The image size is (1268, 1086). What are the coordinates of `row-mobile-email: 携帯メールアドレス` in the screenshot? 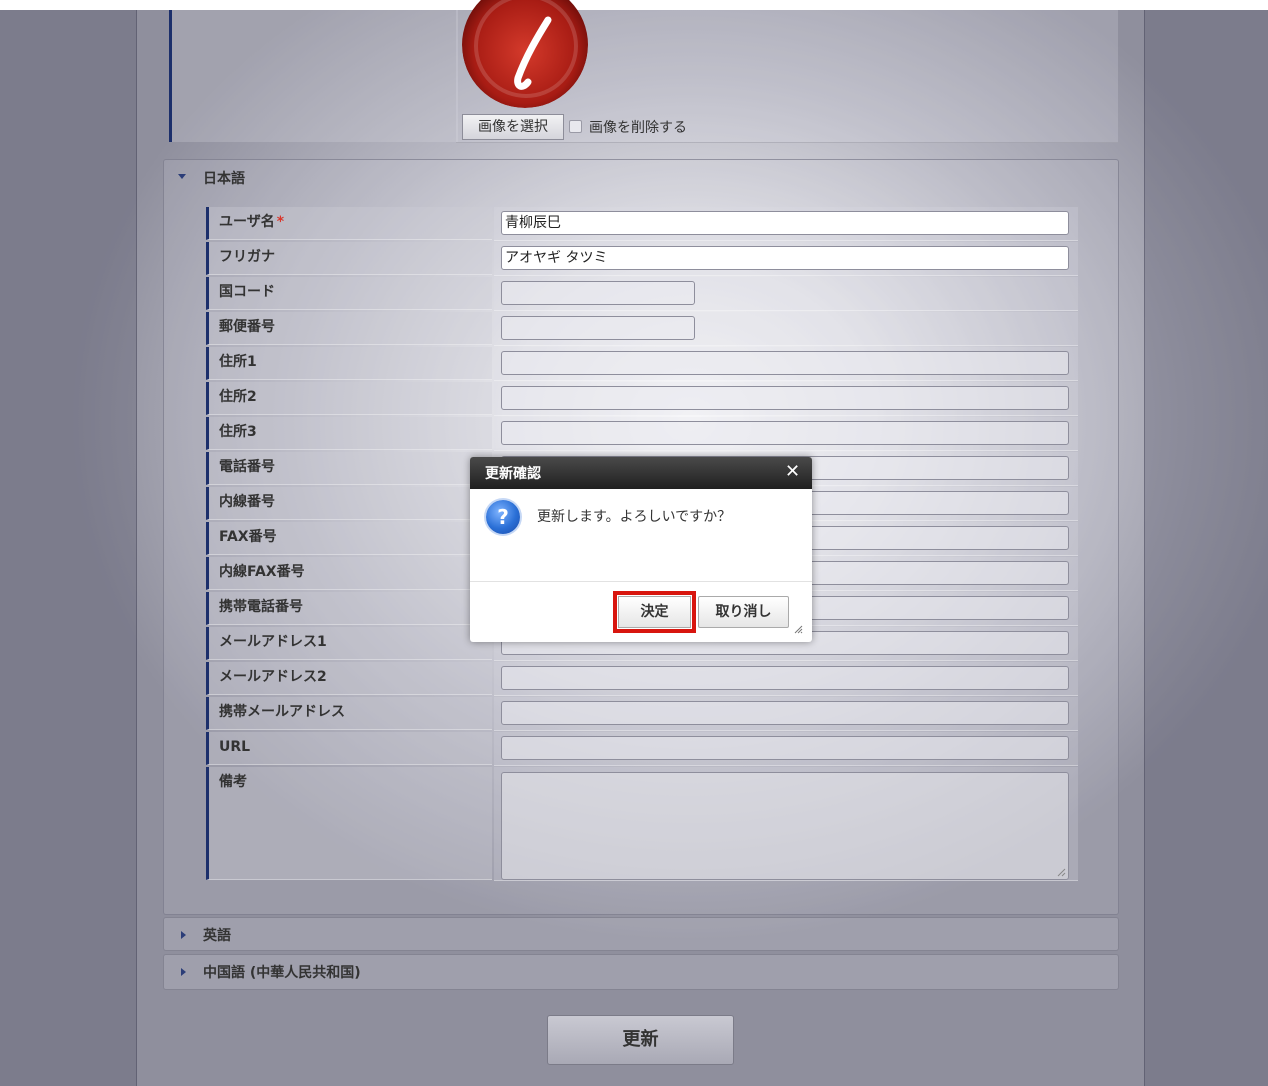 It's located at (642, 714).